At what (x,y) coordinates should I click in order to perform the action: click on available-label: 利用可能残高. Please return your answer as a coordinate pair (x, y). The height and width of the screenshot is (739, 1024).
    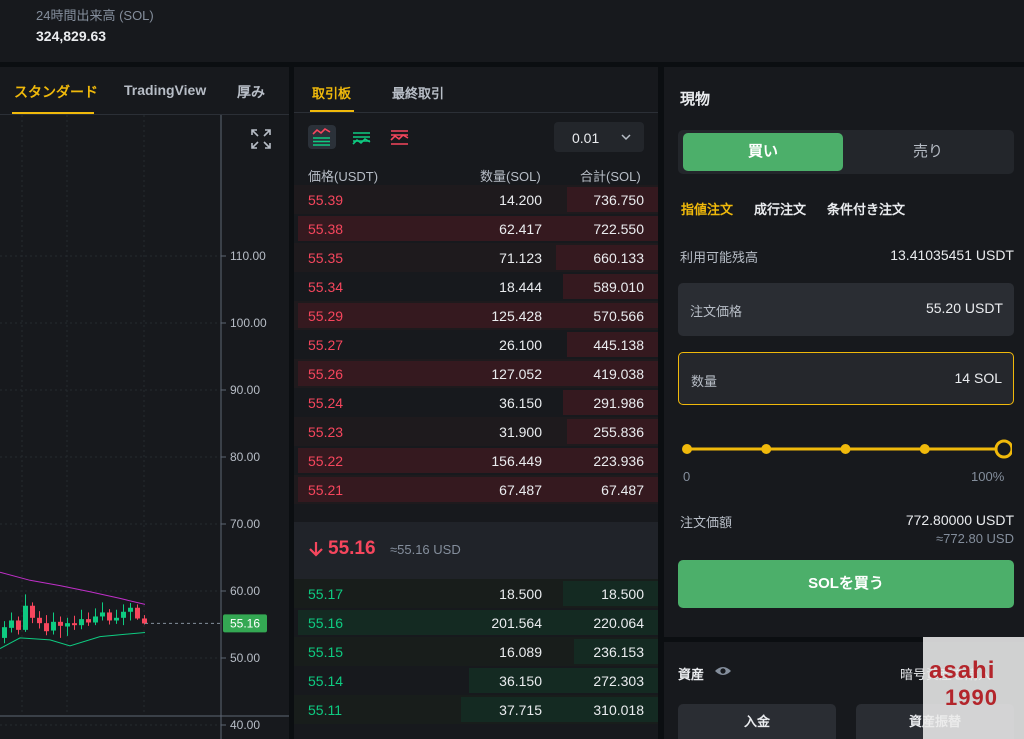
    Looking at the image, I should click on (719, 257).